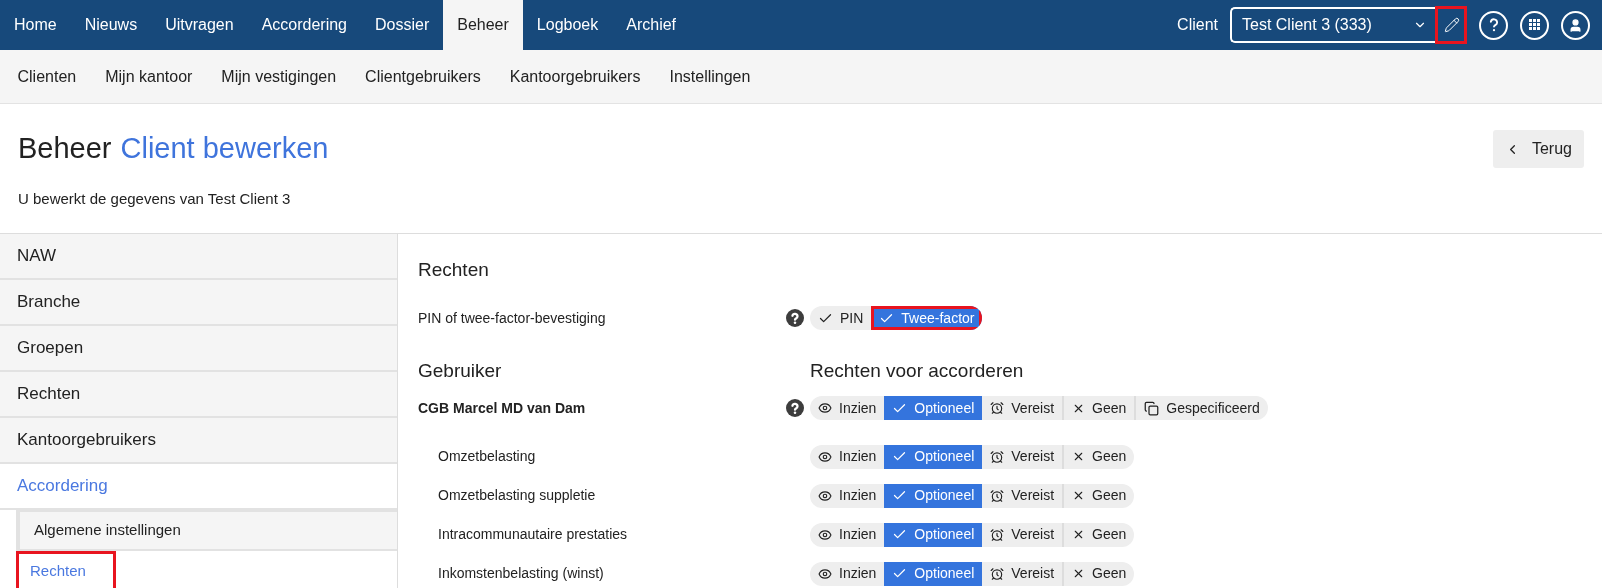 The width and height of the screenshot is (1602, 588). What do you see at coordinates (575, 76) in the screenshot?
I see `sub-nav-link: Kantoorgebruikers` at bounding box center [575, 76].